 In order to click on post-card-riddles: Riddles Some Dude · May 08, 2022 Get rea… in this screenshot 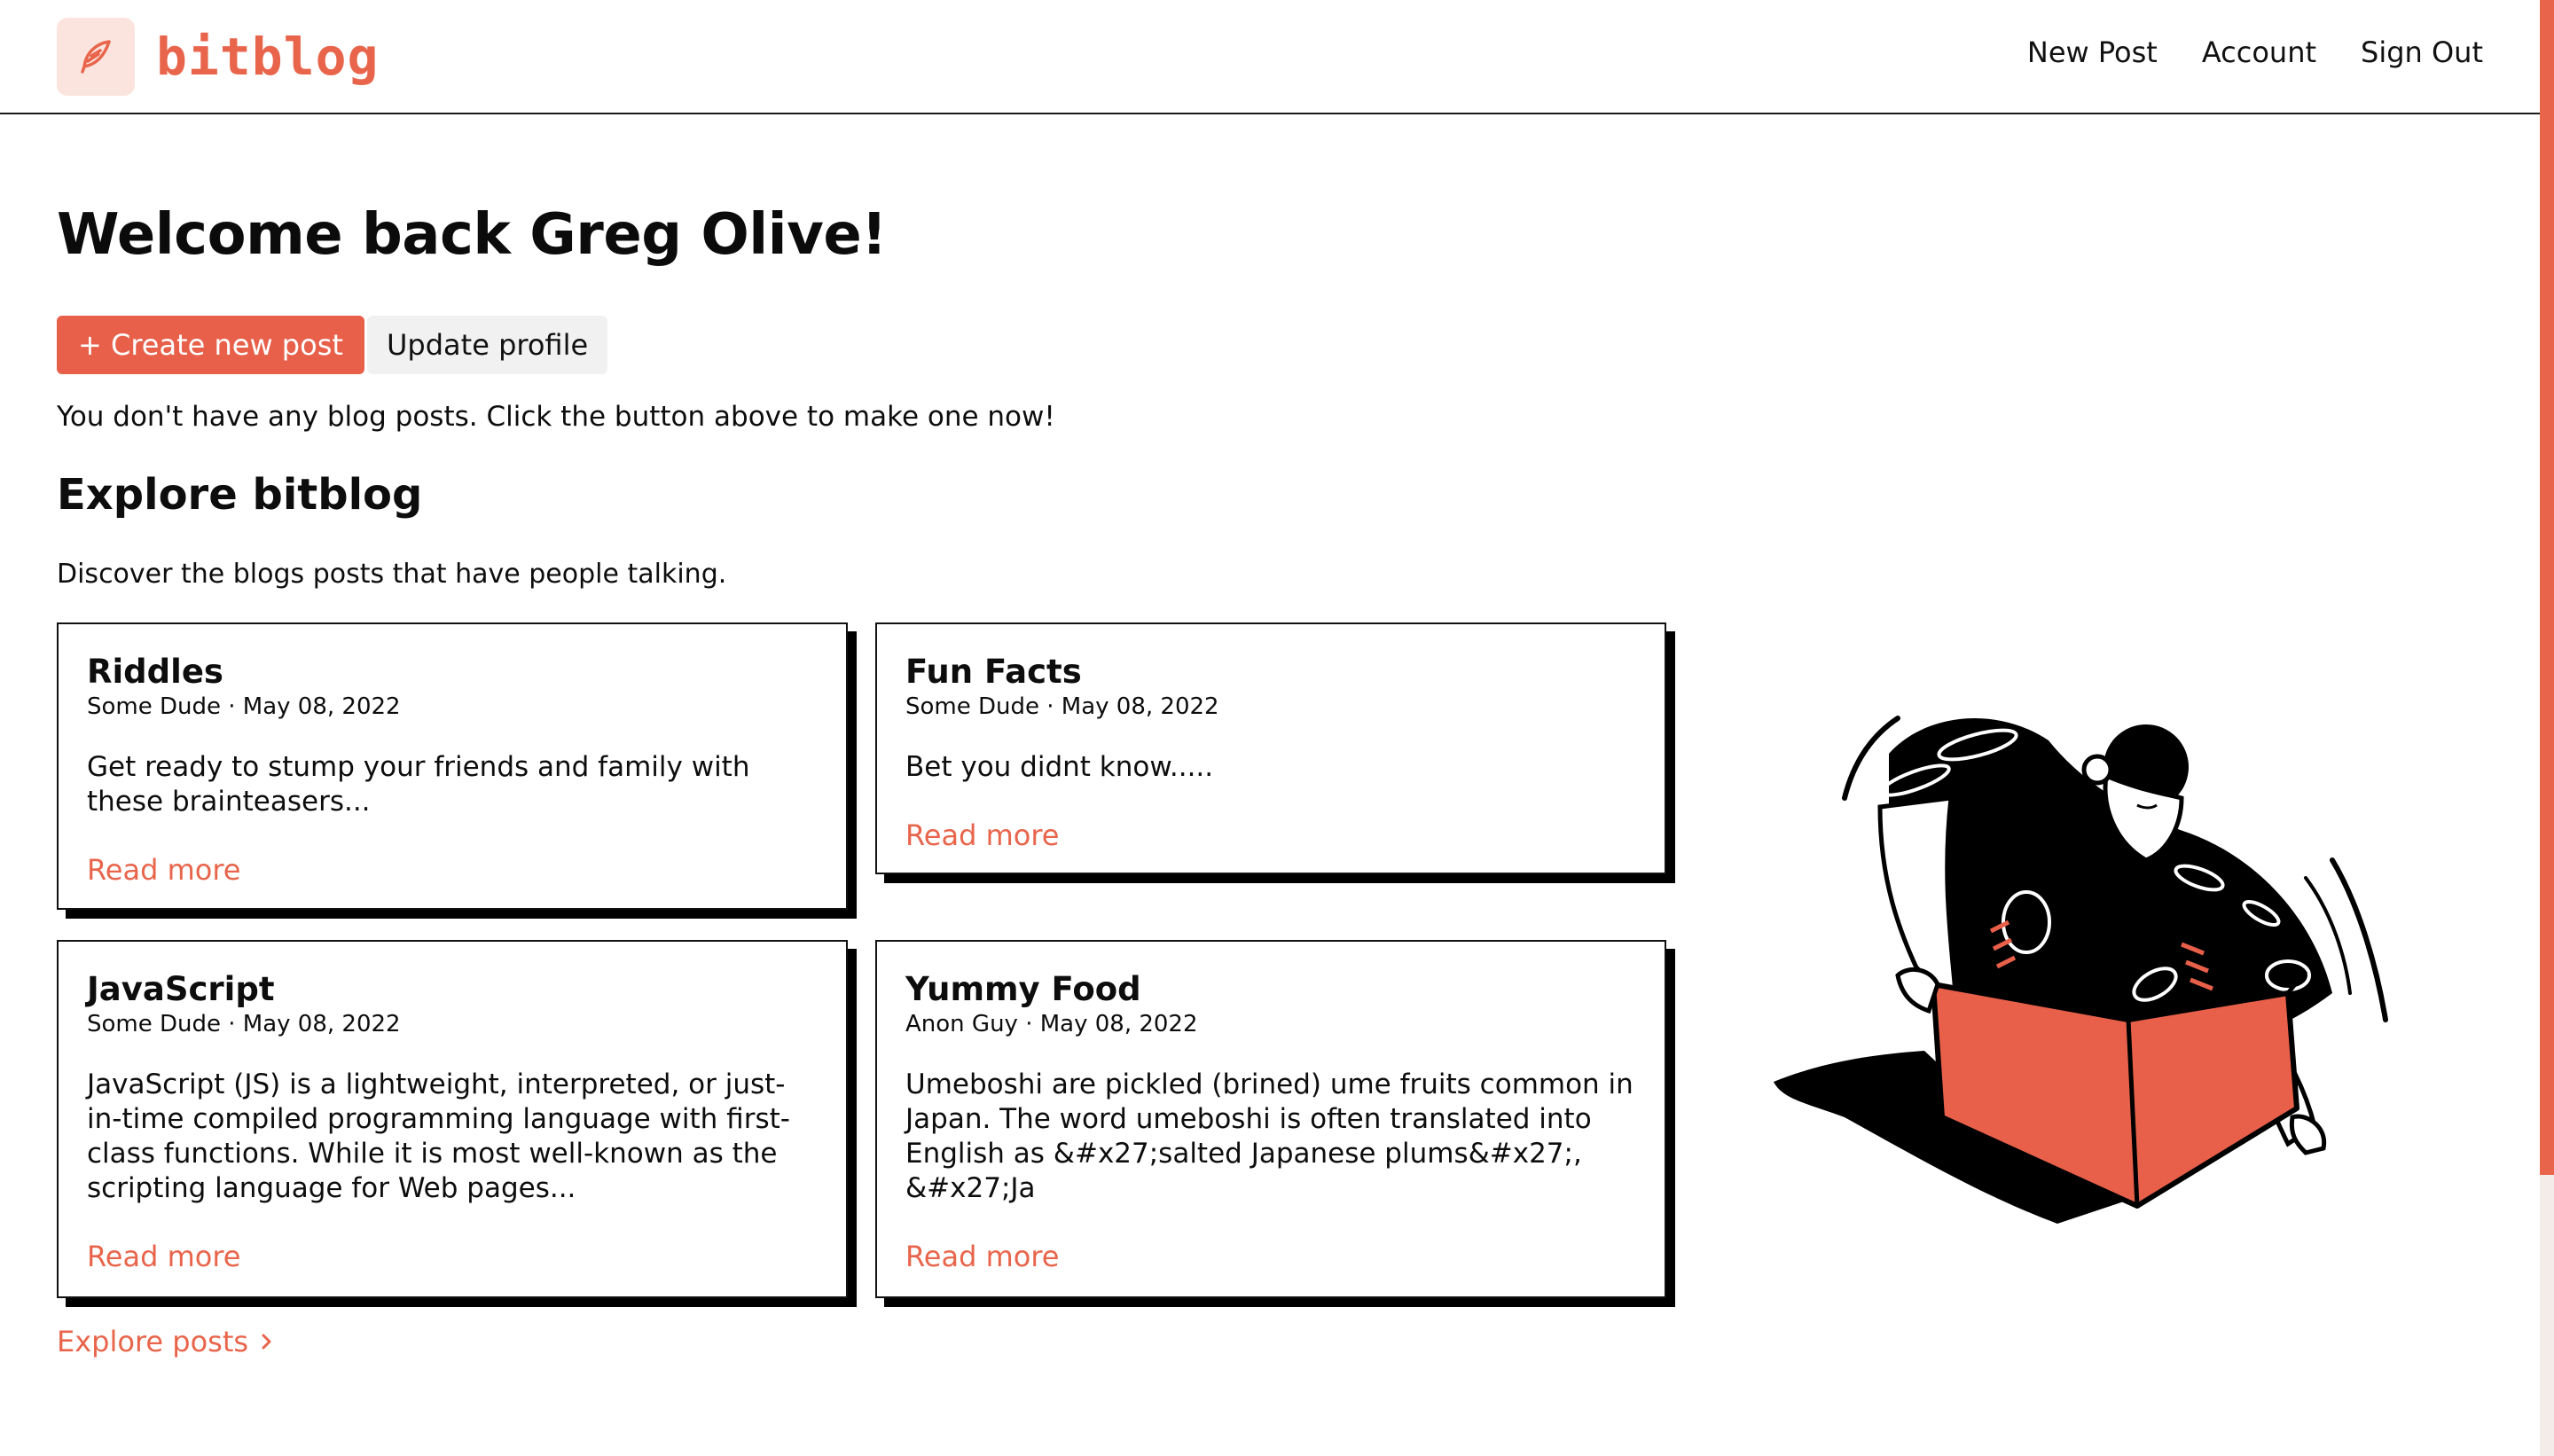, I will do `click(452, 766)`.